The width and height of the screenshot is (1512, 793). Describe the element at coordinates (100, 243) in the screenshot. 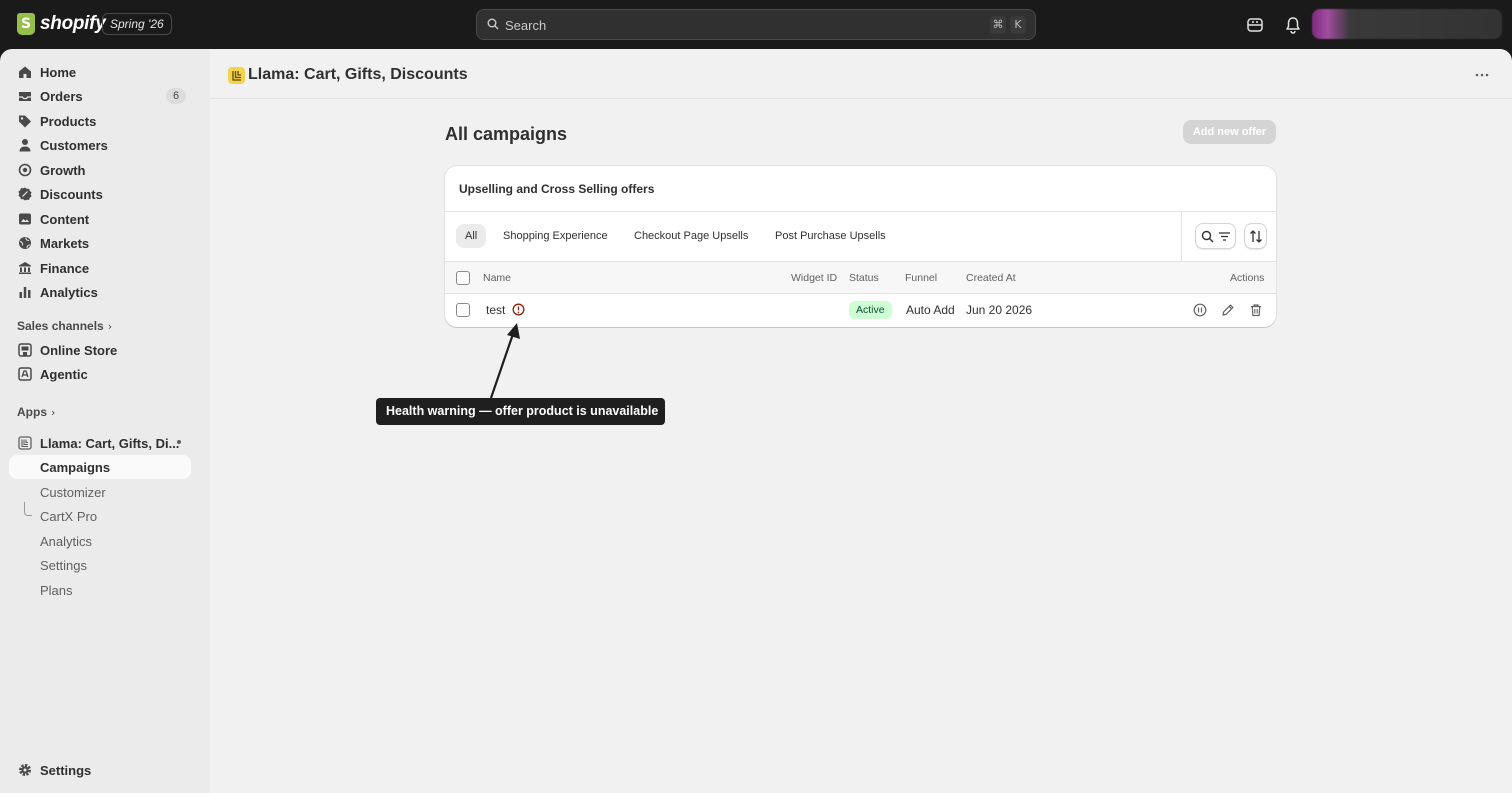

I see `sidebar-item-markets: Markets` at that location.